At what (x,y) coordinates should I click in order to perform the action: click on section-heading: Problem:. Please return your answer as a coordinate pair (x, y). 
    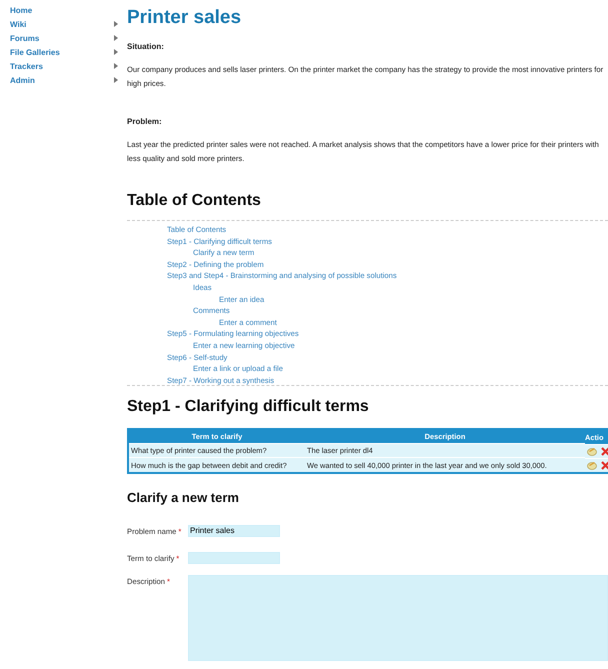
    Looking at the image, I should click on (145, 121).